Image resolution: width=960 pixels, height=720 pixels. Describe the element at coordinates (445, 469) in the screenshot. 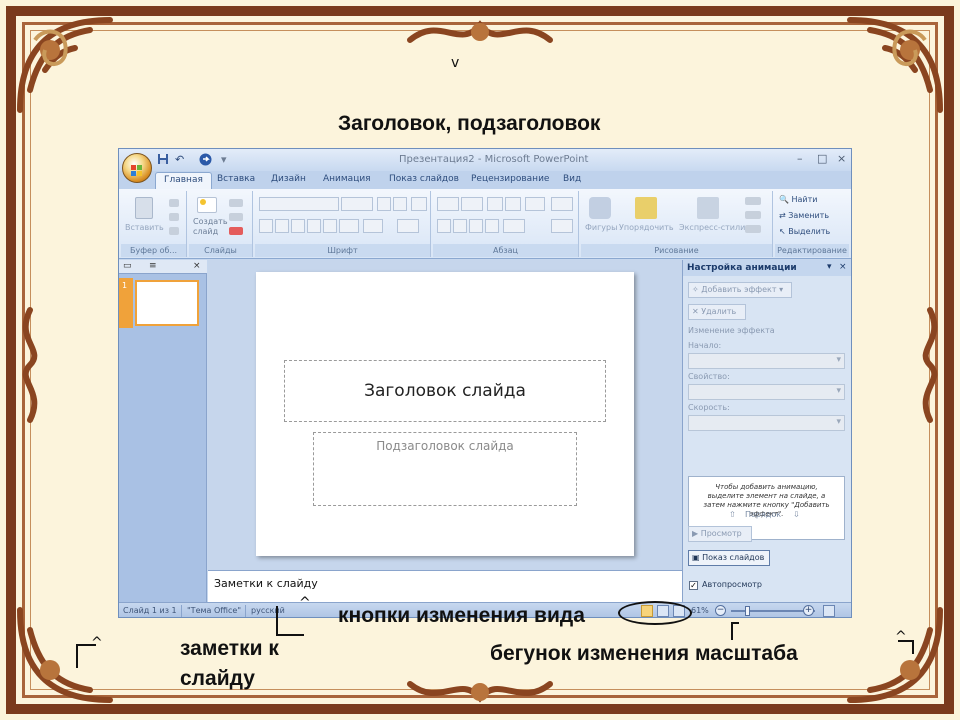

I see `subtitle-placeholder: Подзаголовок слайда` at that location.